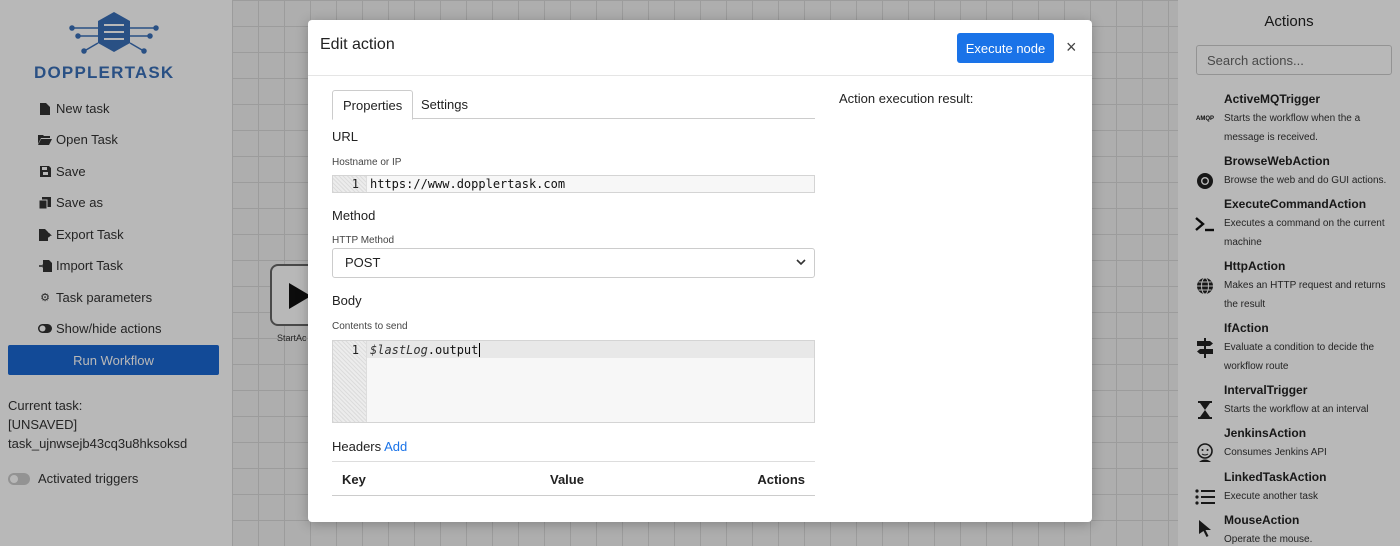 The image size is (1400, 546). Describe the element at coordinates (354, 215) in the screenshot. I see `method-heading: Method` at that location.